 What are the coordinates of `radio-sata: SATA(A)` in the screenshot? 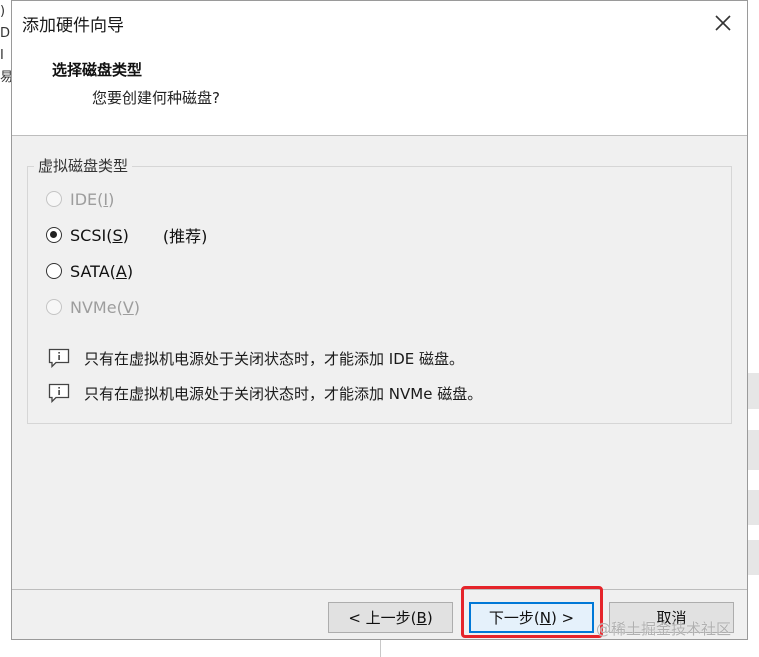 It's located at (89, 271).